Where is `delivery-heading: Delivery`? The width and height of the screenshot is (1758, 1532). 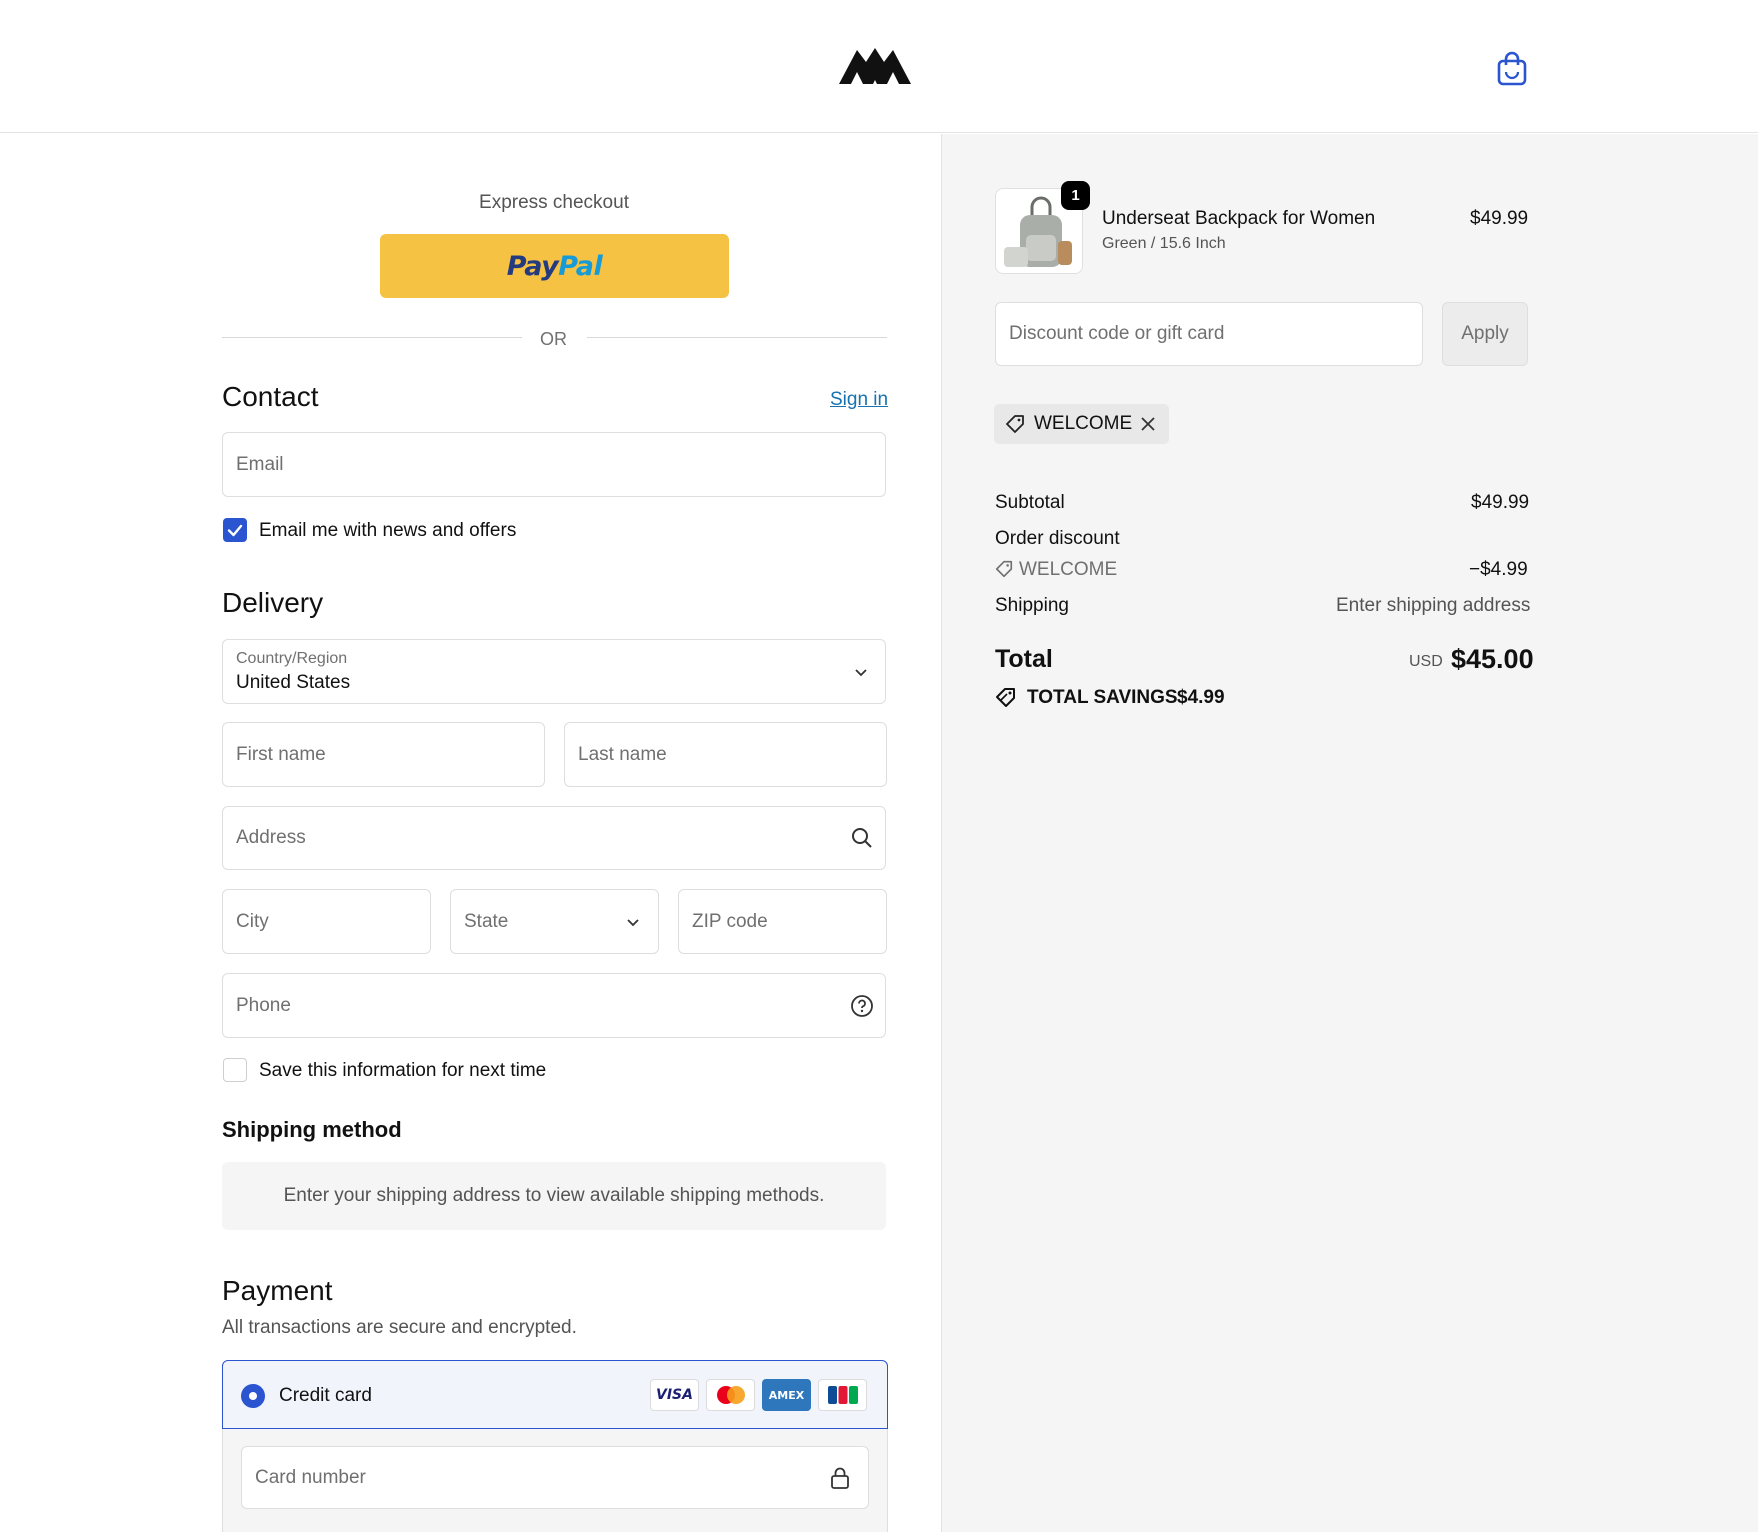 delivery-heading: Delivery is located at coordinates (273, 602).